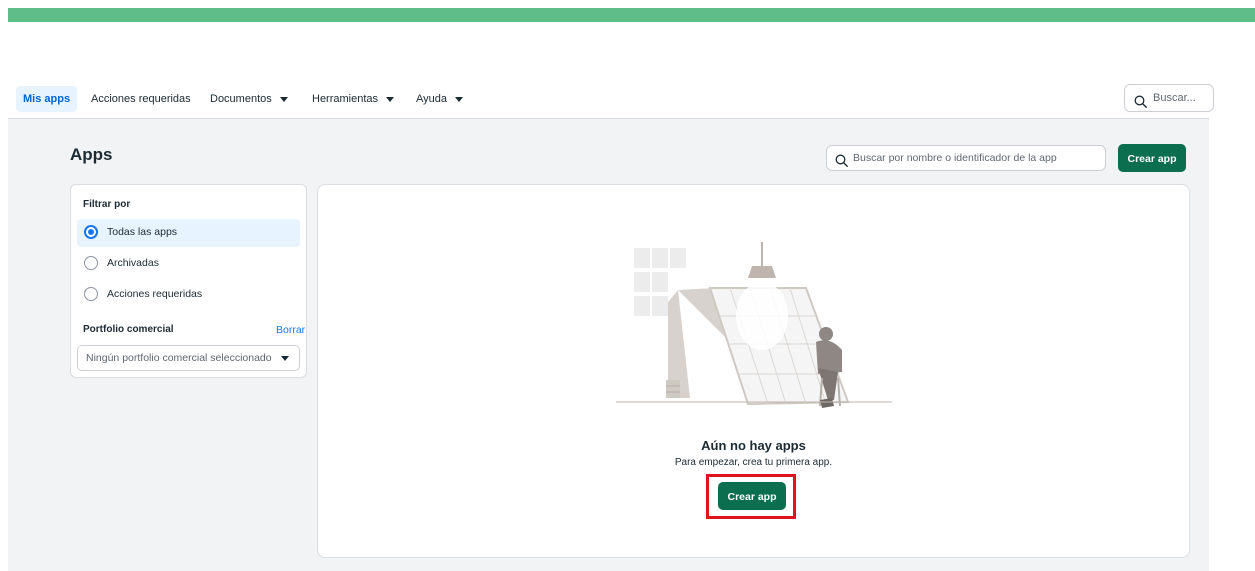 This screenshot has width=1255, height=571. What do you see at coordinates (752, 496) in the screenshot?
I see `create-first-app-button: Crear app` at bounding box center [752, 496].